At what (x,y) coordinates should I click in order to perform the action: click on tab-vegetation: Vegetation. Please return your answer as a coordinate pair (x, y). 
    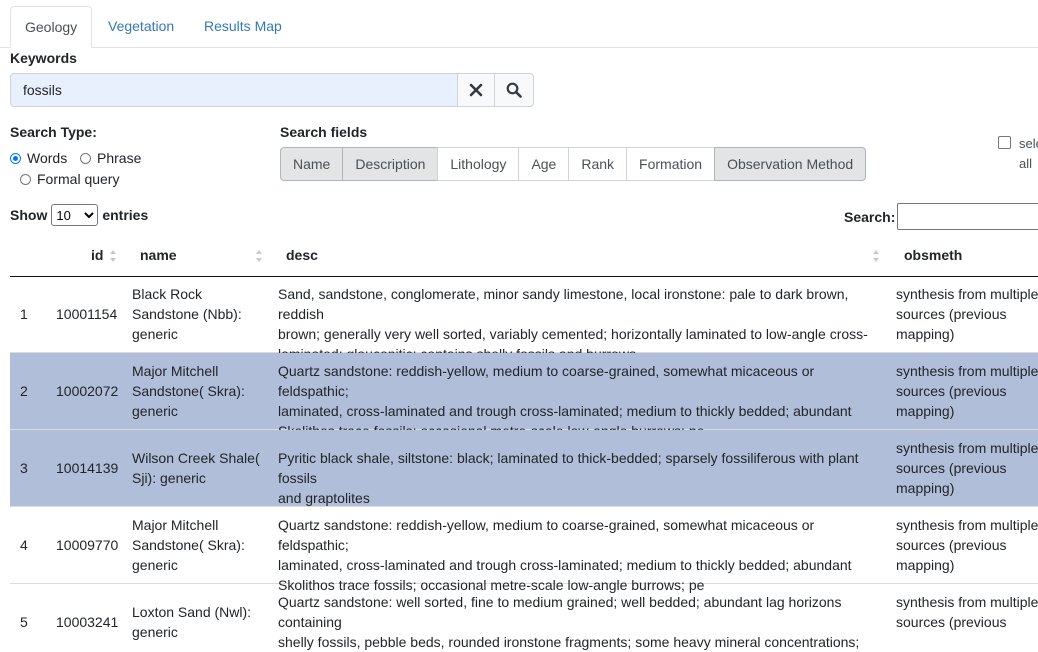
    Looking at the image, I should click on (141, 26).